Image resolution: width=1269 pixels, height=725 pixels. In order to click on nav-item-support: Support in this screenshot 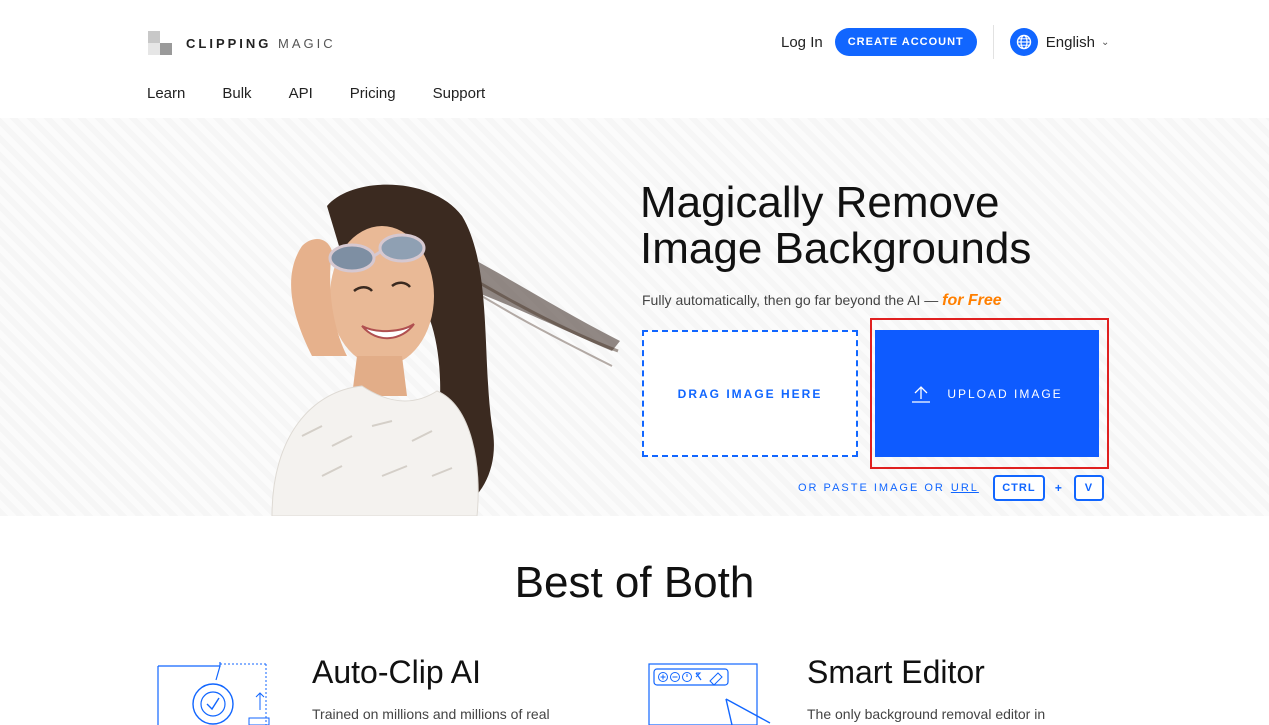, I will do `click(459, 93)`.